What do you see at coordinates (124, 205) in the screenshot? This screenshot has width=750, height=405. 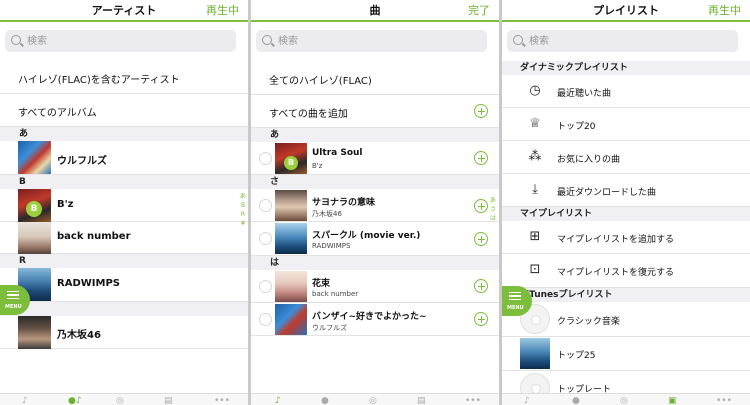 I see `artist-row: B B'z` at bounding box center [124, 205].